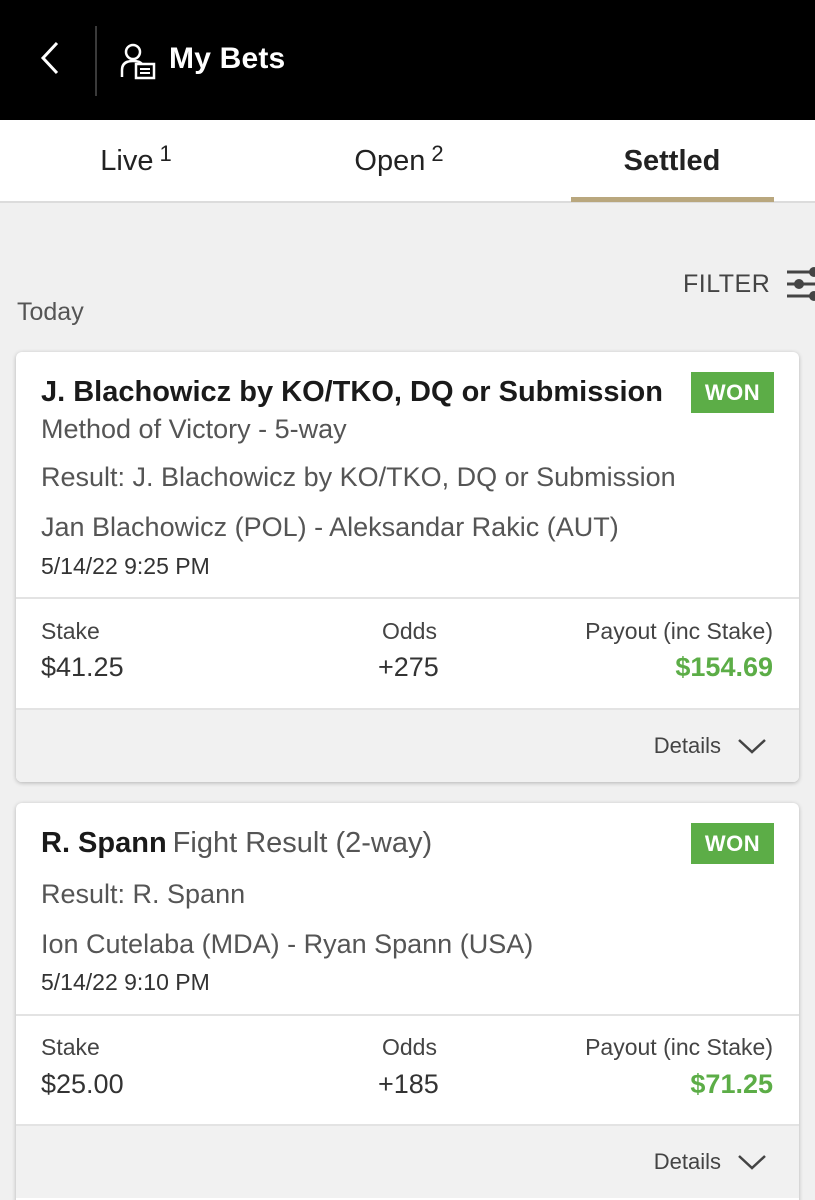 The image size is (815, 1200). Describe the element at coordinates (82, 1084) in the screenshot. I see `stake-value: $25.00` at that location.